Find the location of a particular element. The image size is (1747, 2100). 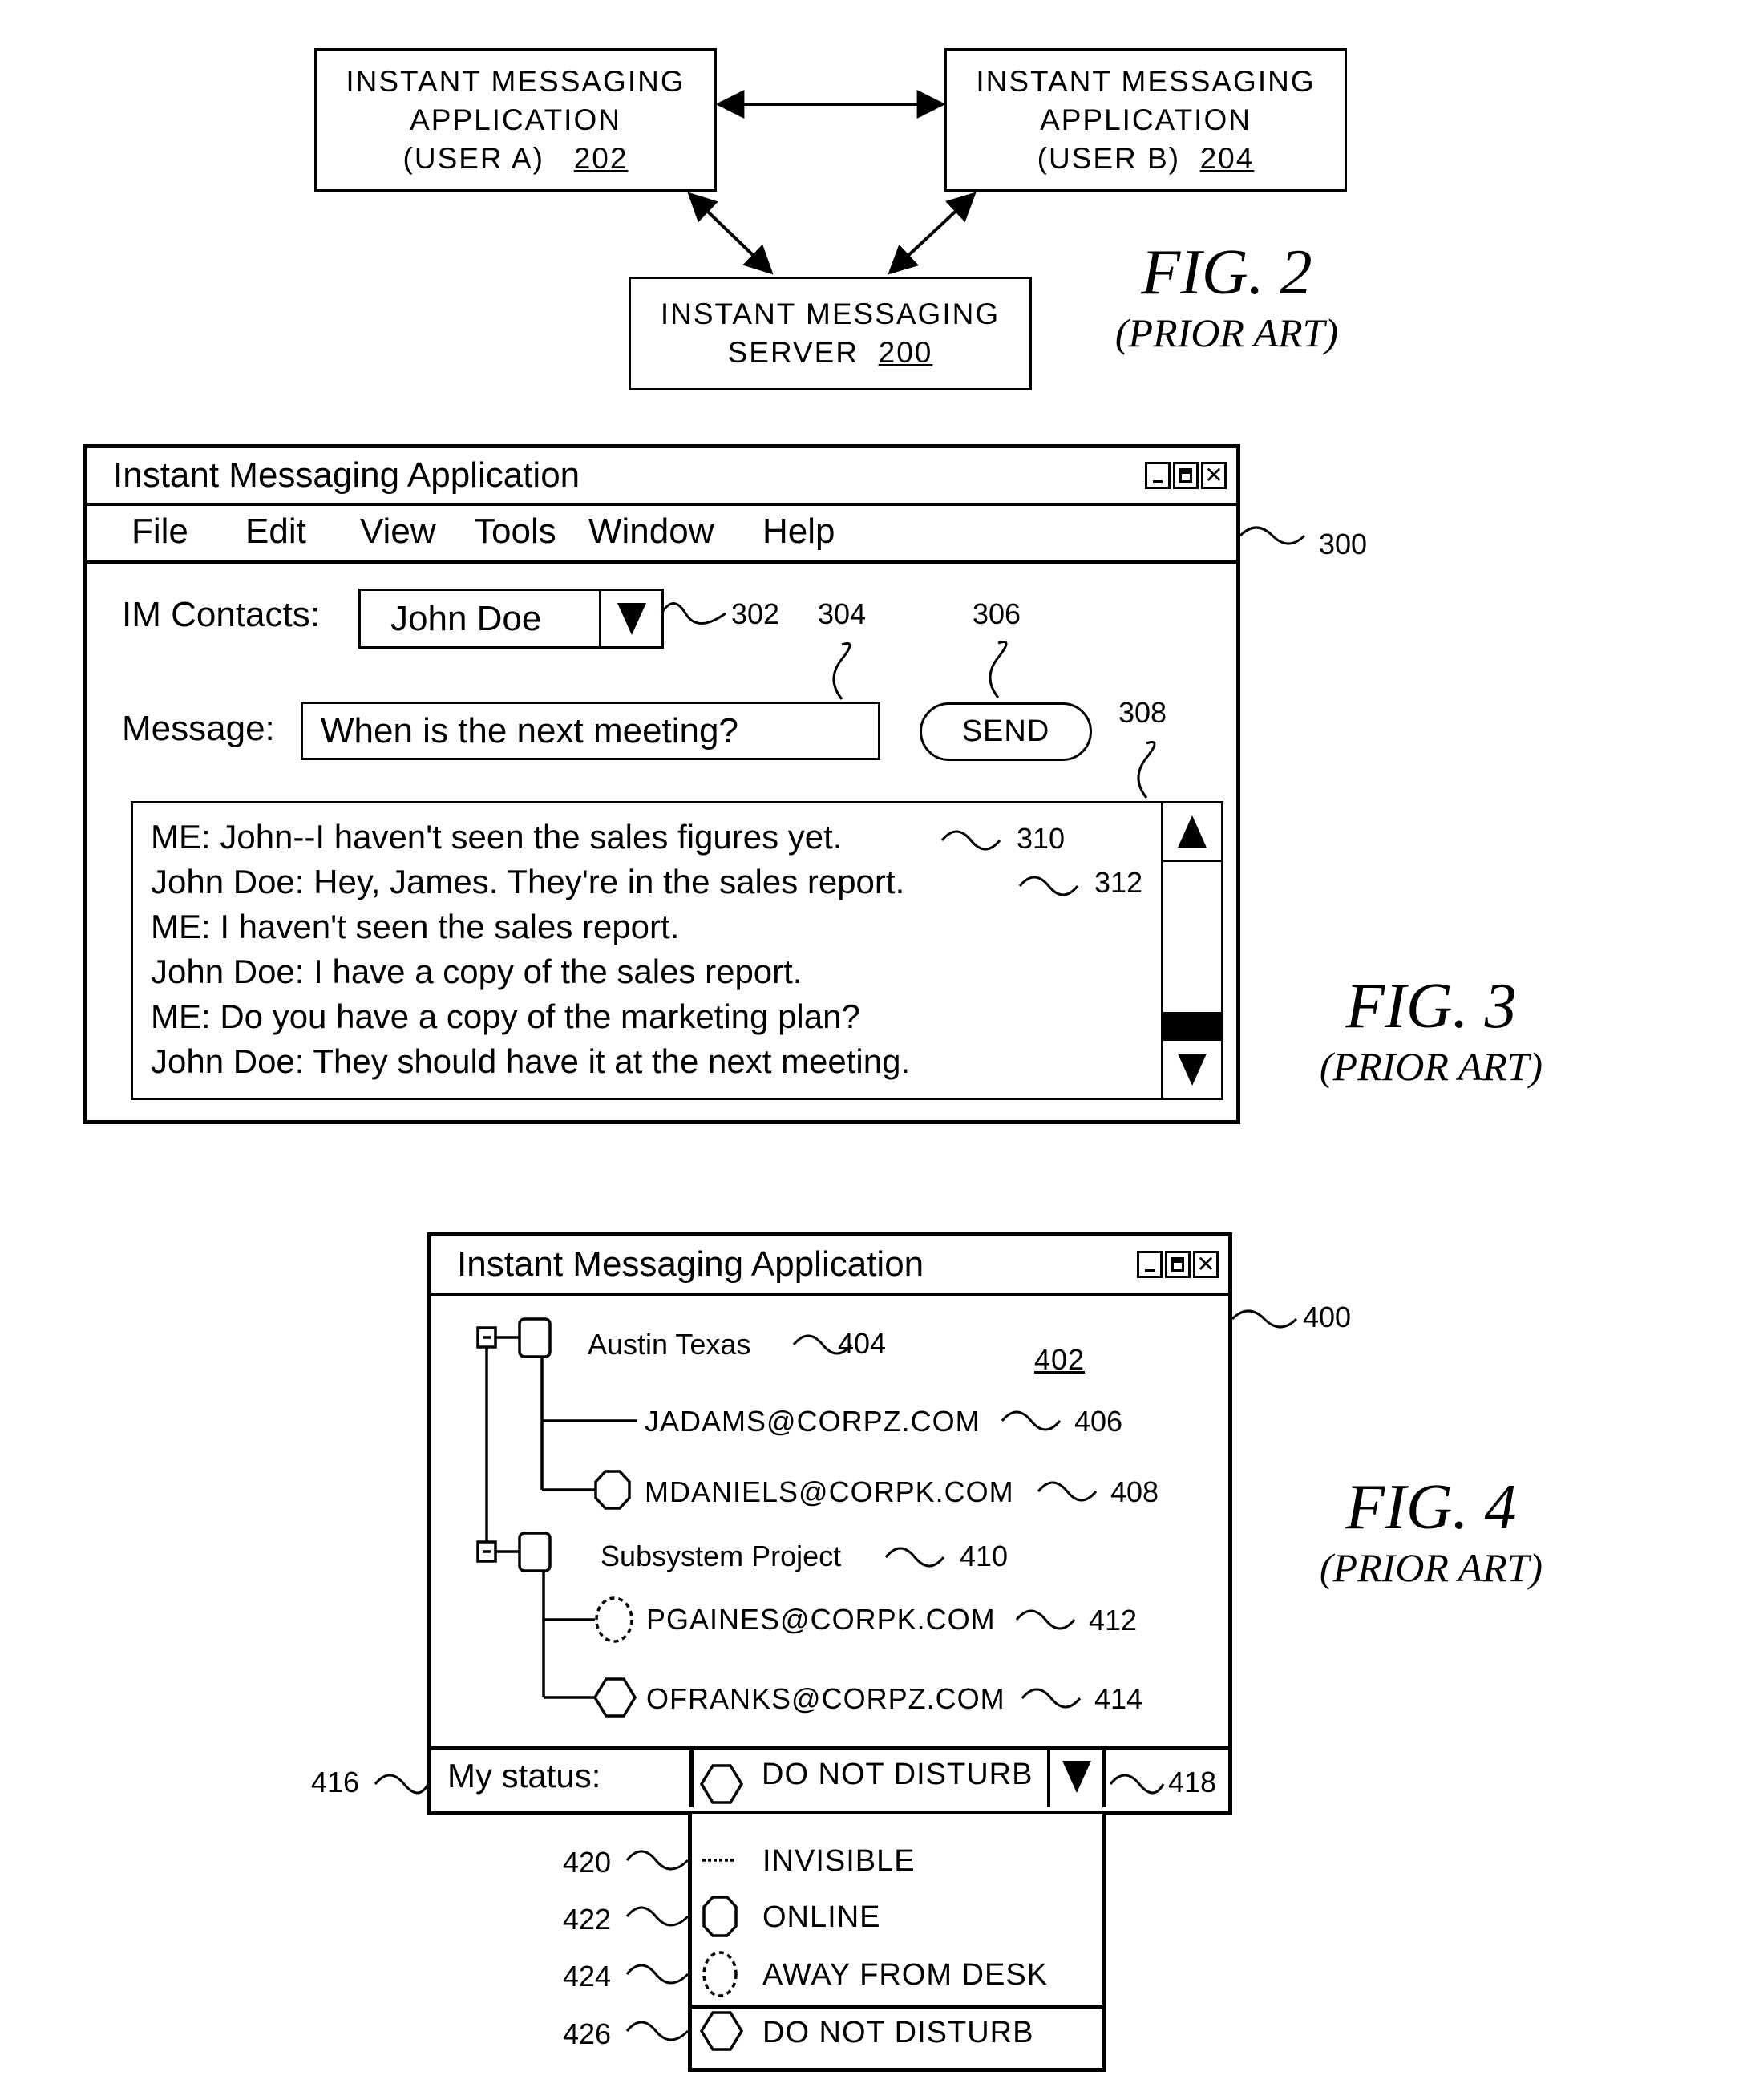

fig3-title: FIG. 3 is located at coordinates (1431, 1006).